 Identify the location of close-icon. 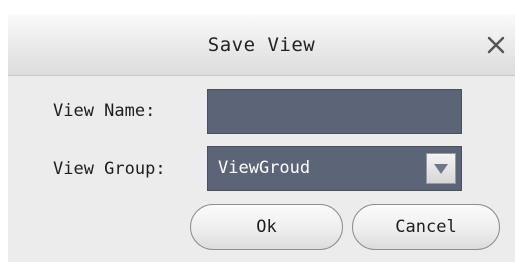
(496, 45).